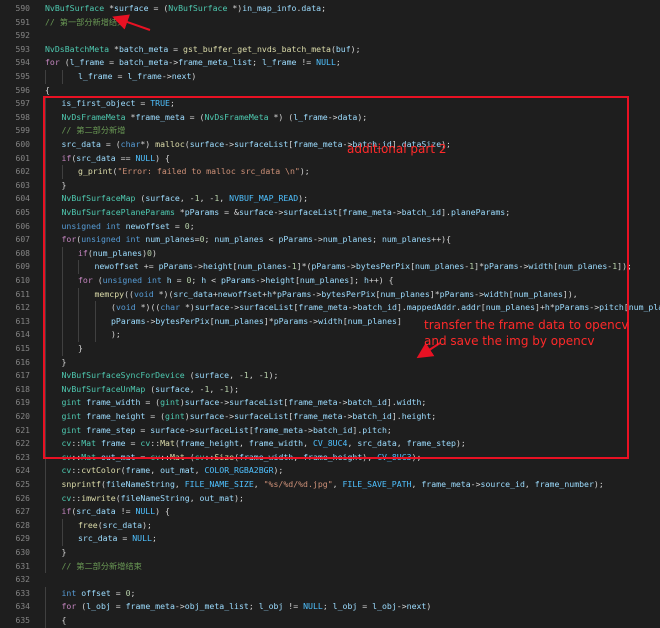 The width and height of the screenshot is (660, 628). Describe the element at coordinates (330, 525) in the screenshot. I see `code-line: 628 free(src_data);` at that location.